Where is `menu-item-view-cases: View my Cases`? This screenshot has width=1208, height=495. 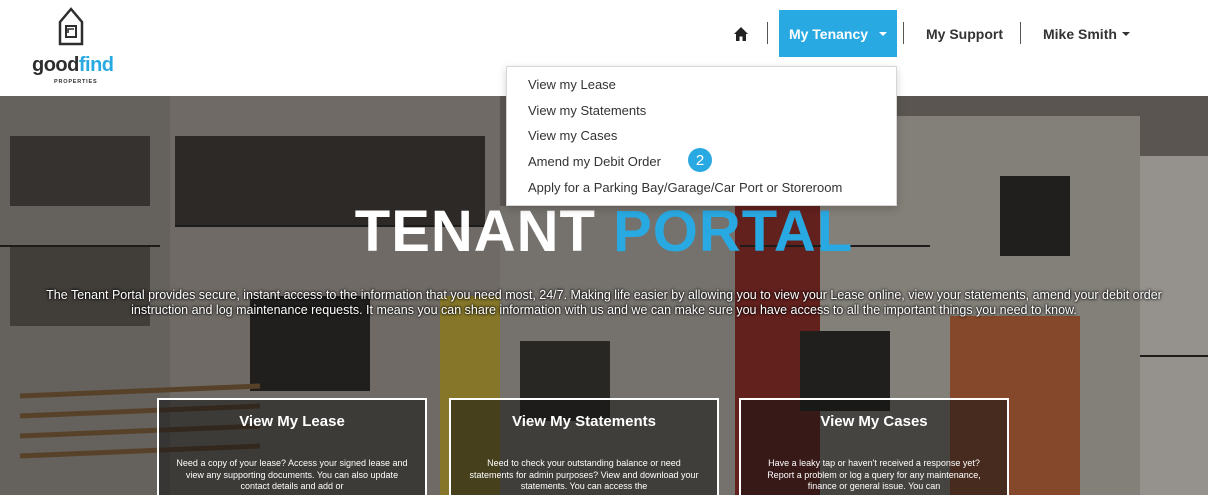 menu-item-view-cases: View my Cases is located at coordinates (572, 135).